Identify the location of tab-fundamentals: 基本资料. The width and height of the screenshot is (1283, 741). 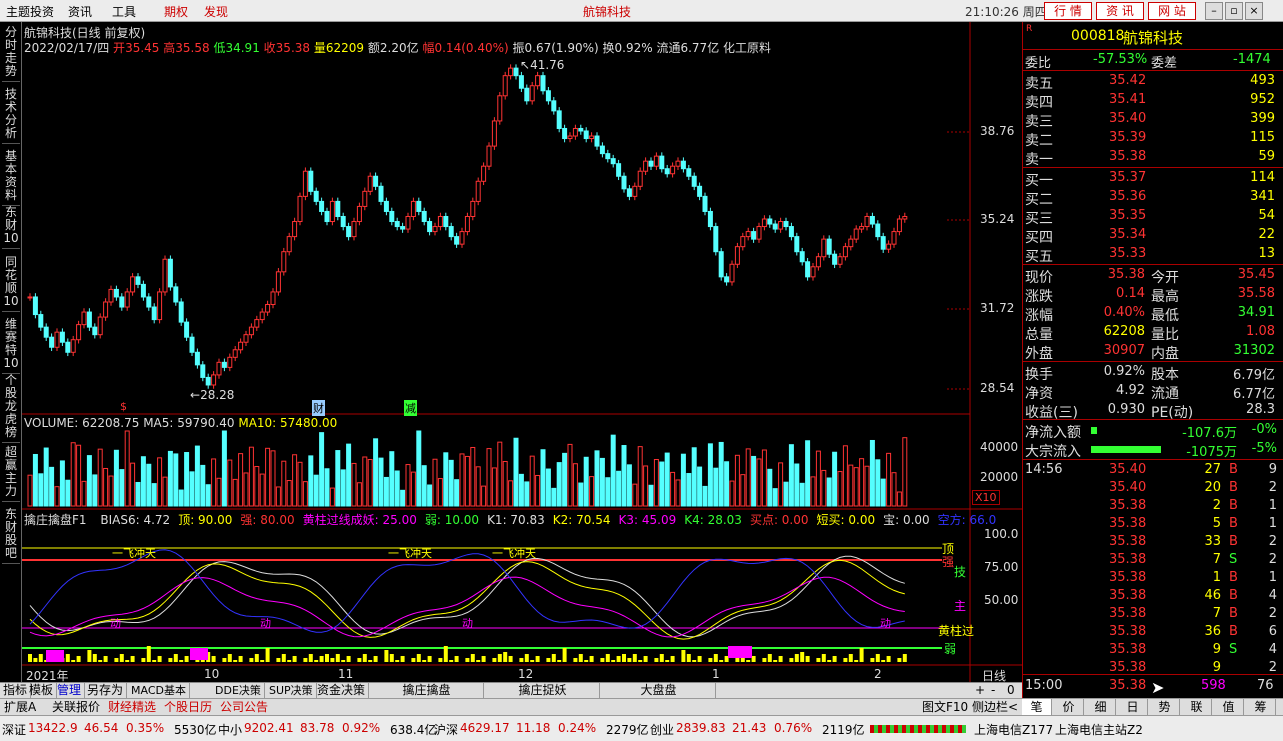
(11, 178).